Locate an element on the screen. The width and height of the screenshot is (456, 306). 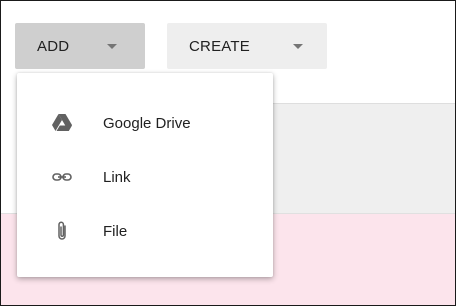
add-button-label: ADD is located at coordinates (53, 46).